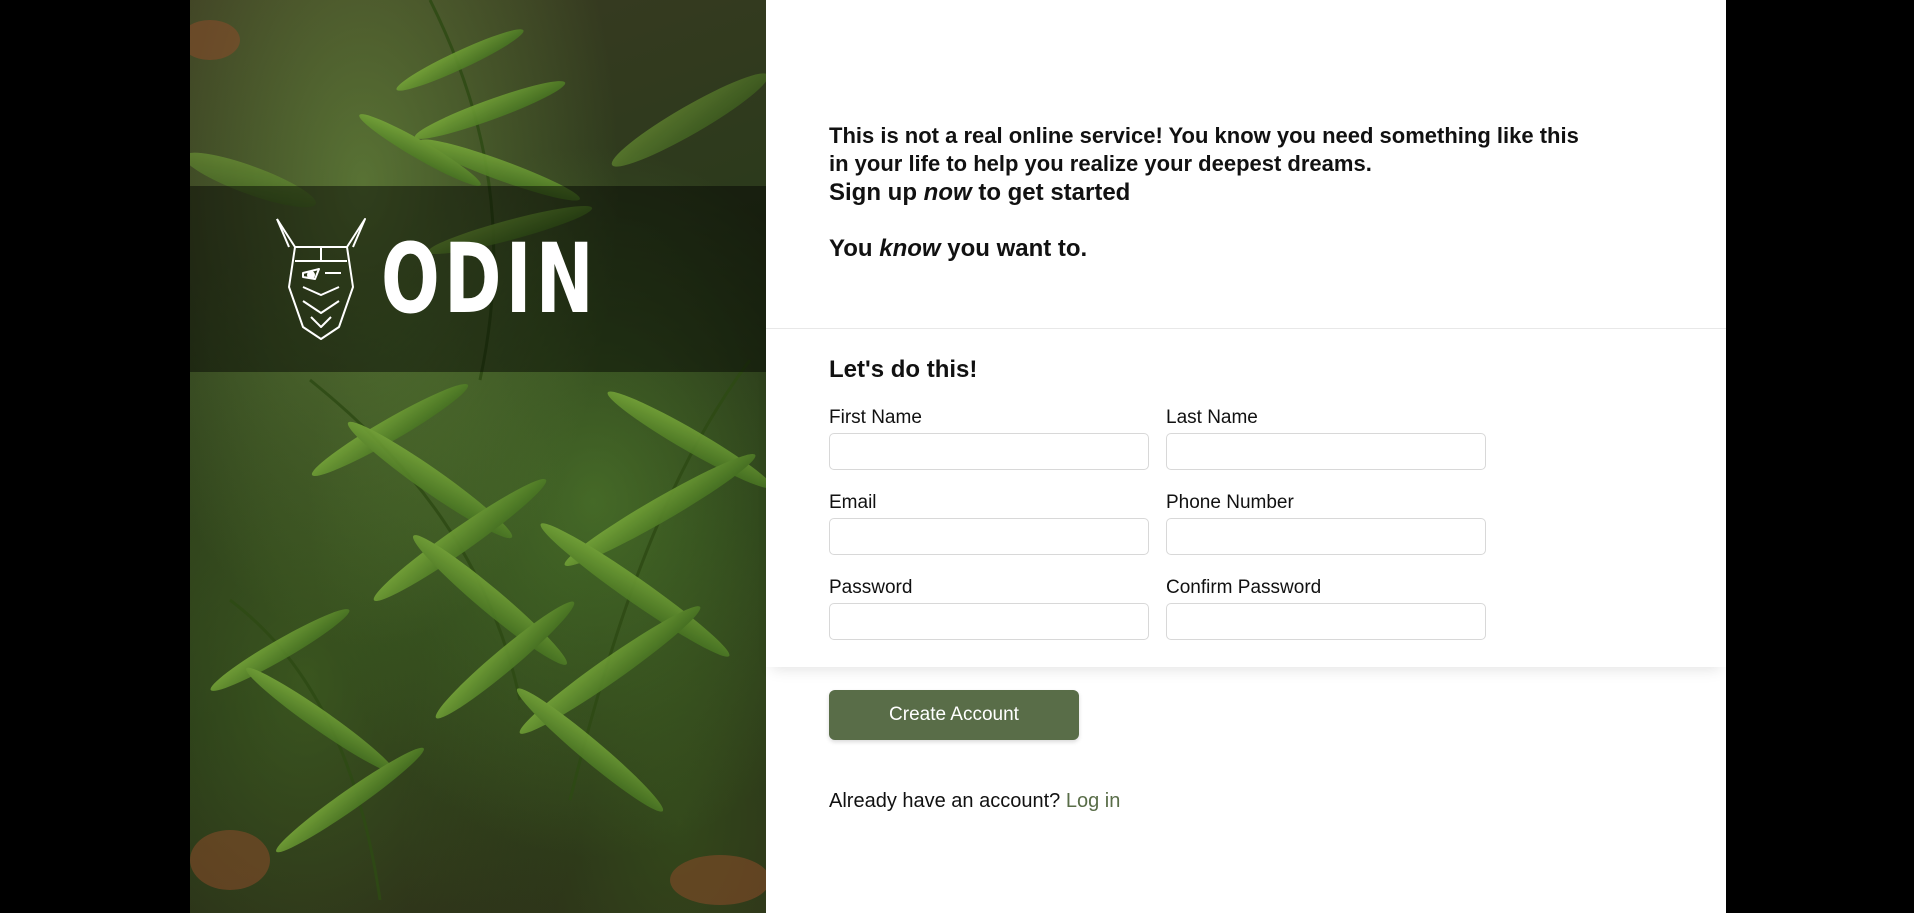  I want to click on password-group: Password, so click(989, 608).